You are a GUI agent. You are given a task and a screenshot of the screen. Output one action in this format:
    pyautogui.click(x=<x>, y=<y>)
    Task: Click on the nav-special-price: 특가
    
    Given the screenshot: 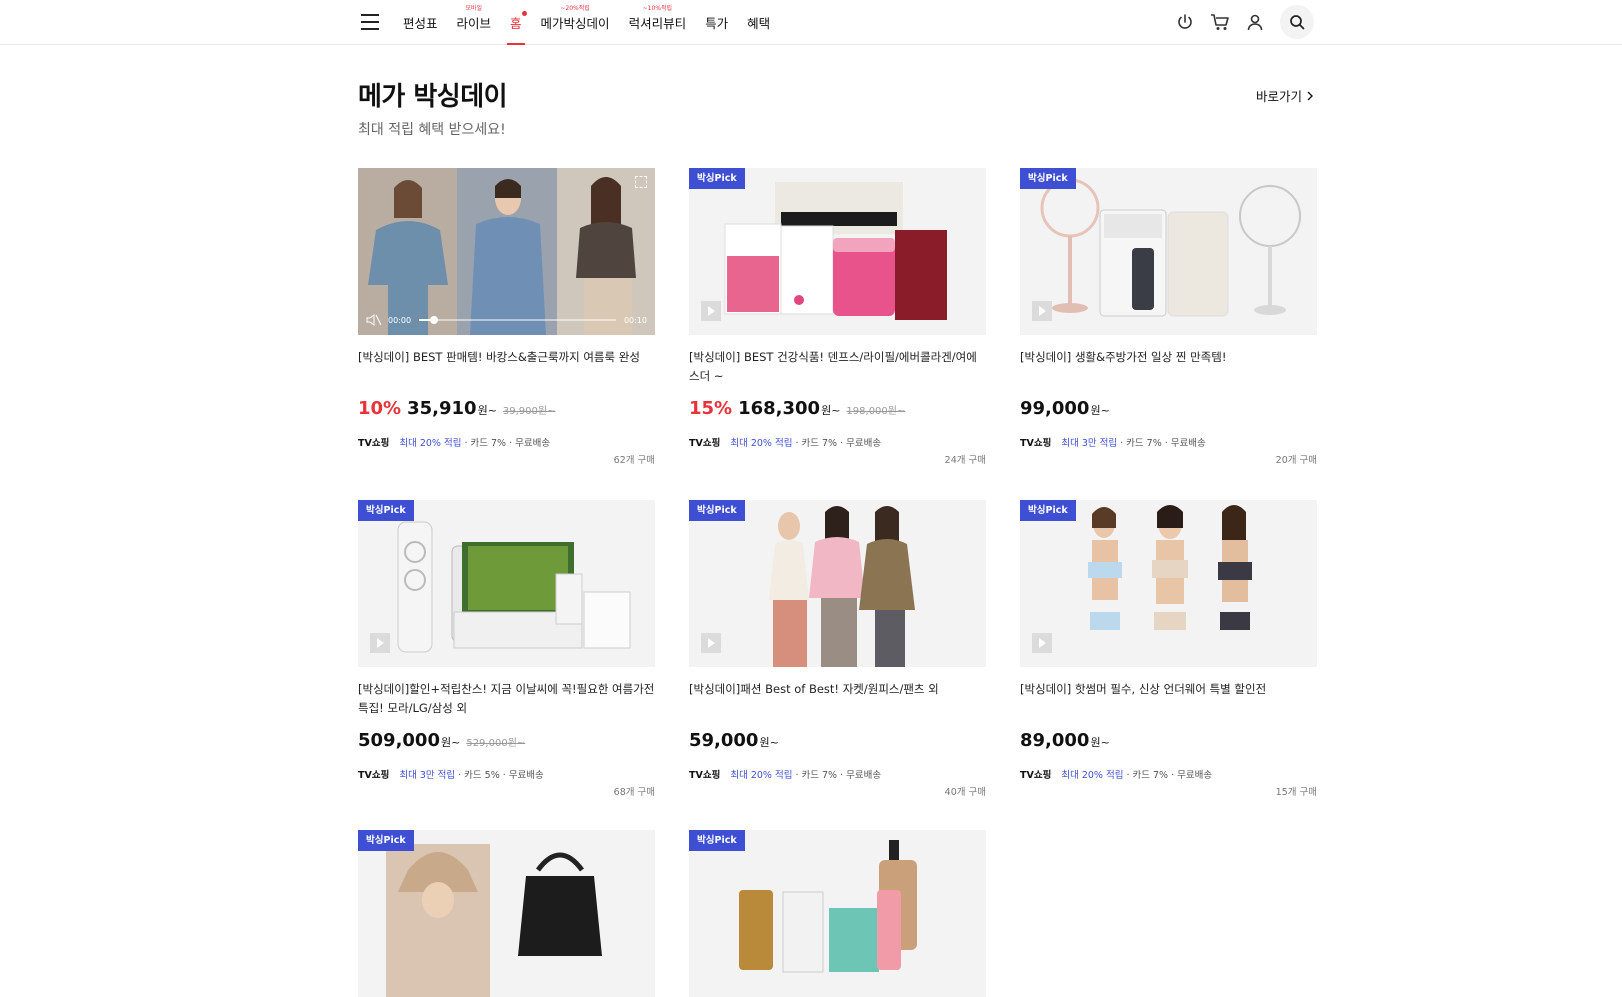 What is the action you would take?
    pyautogui.click(x=716, y=22)
    